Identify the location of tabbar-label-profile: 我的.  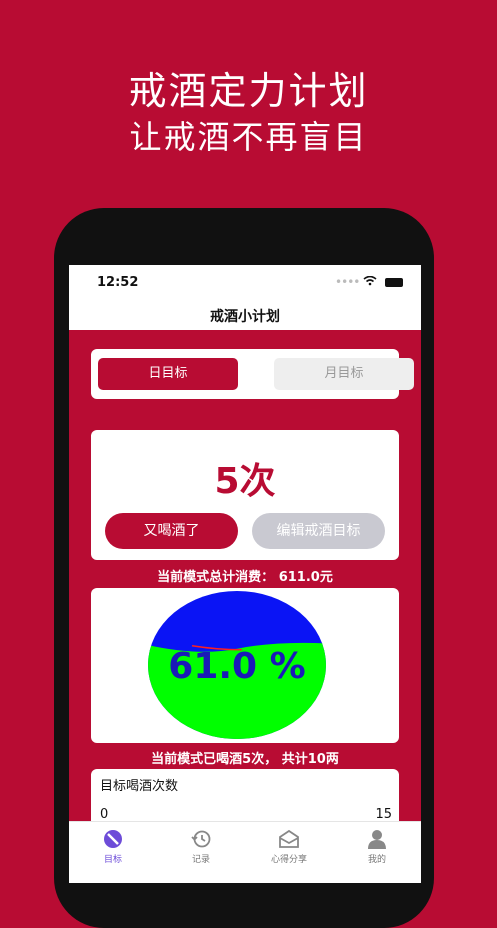
(376, 860).